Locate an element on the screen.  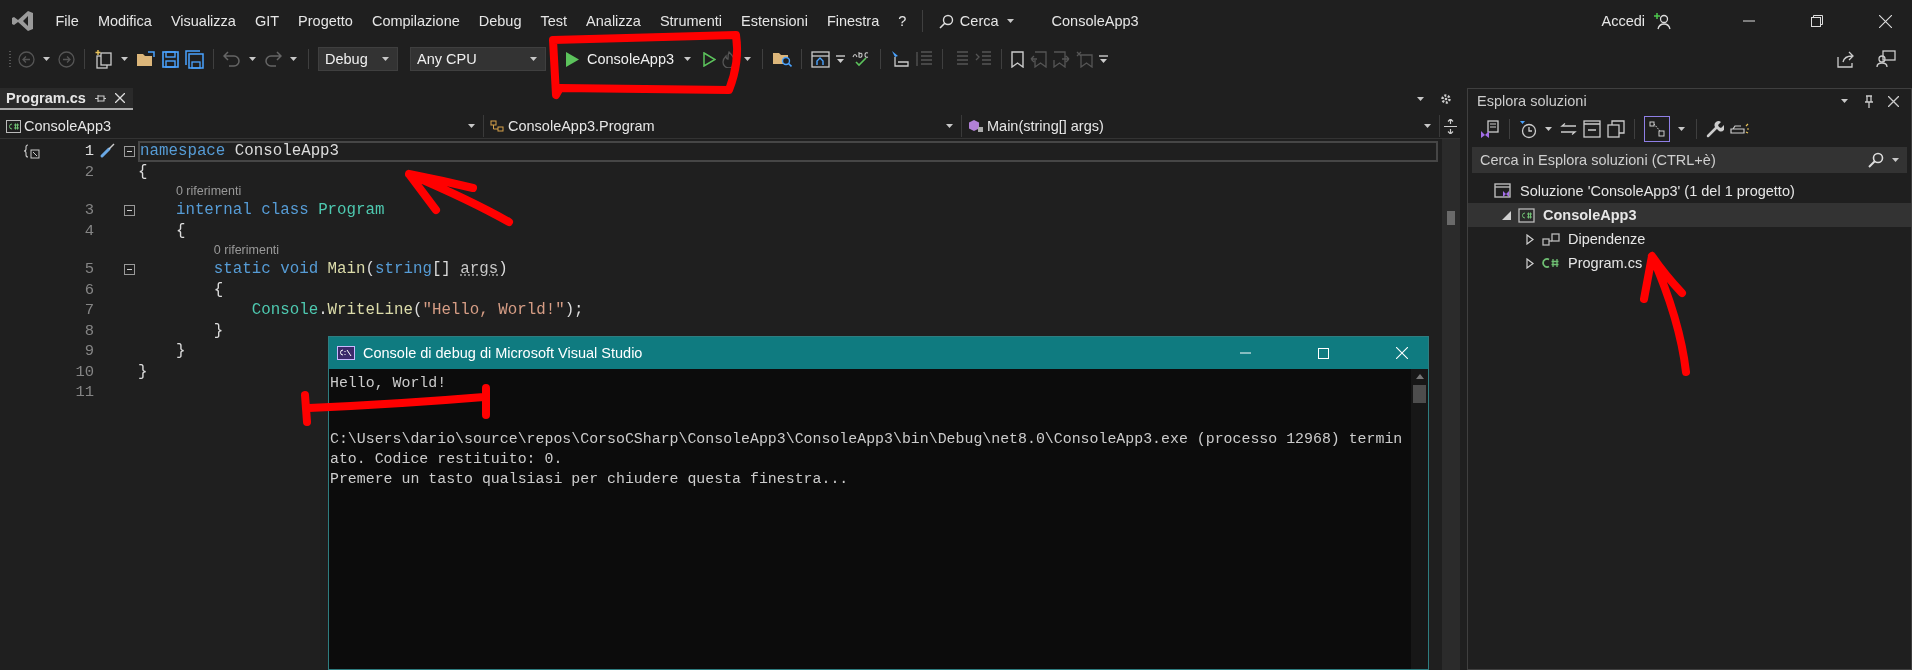
play-outline-icon is located at coordinates (710, 59).